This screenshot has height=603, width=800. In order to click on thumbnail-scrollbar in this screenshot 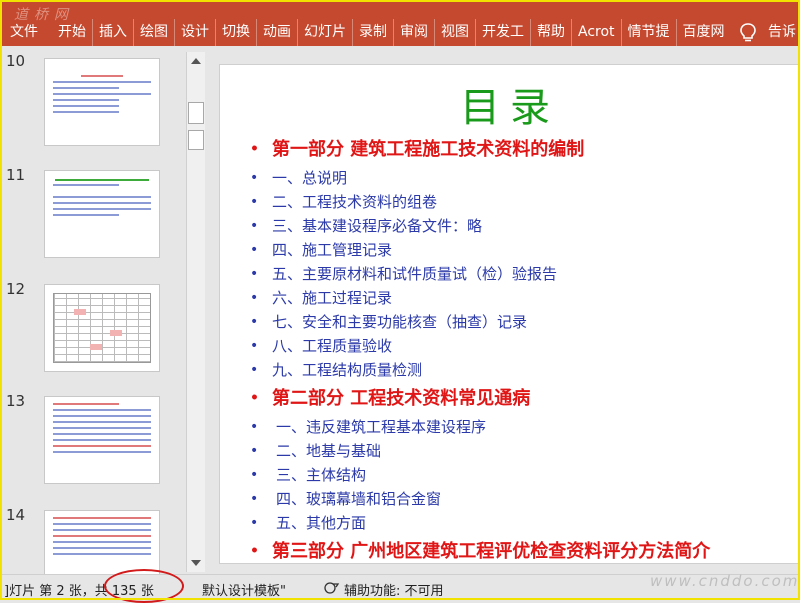, I will do `click(196, 312)`.